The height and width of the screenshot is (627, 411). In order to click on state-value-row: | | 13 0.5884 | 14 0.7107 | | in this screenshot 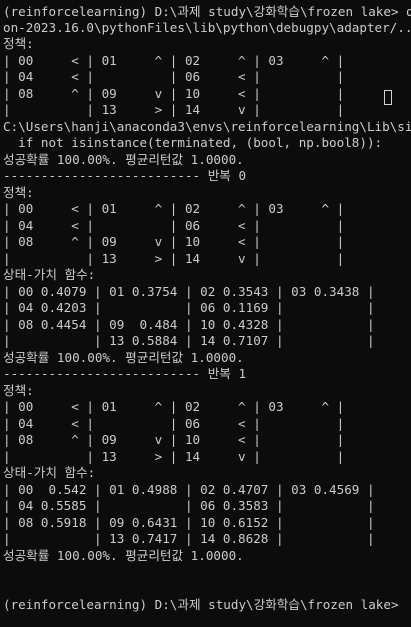, I will do `click(189, 340)`.